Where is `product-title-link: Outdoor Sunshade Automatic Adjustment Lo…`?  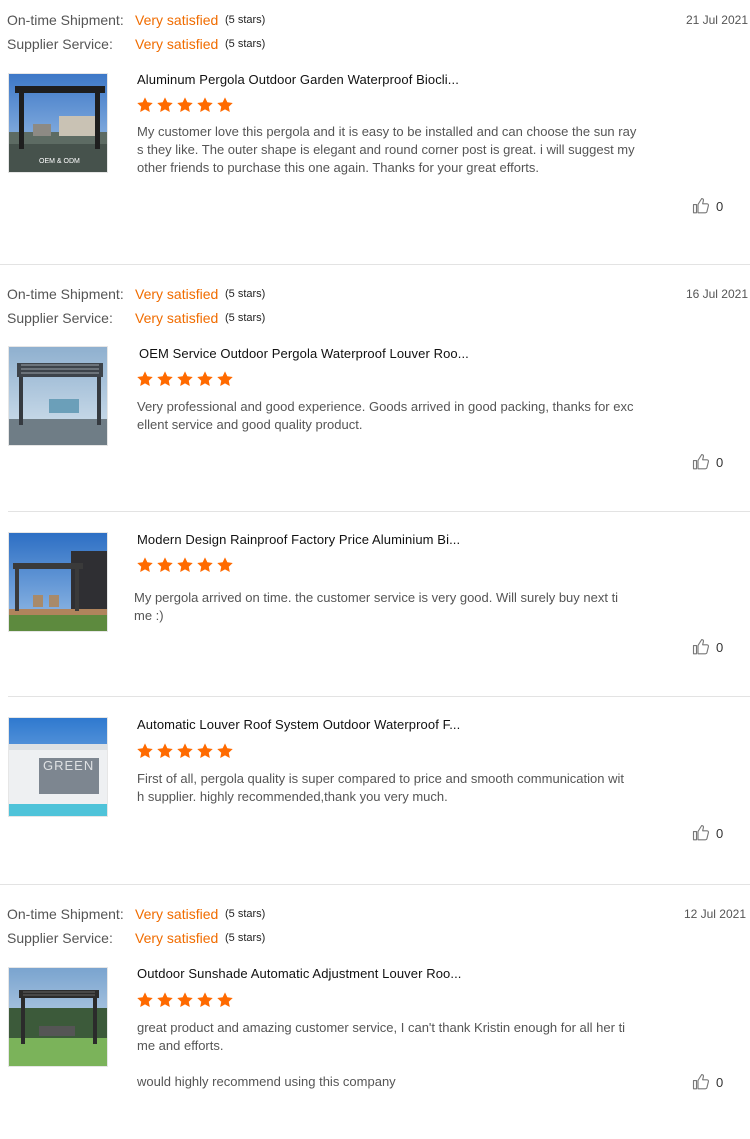 product-title-link: Outdoor Sunshade Automatic Adjustment Lo… is located at coordinates (299, 973).